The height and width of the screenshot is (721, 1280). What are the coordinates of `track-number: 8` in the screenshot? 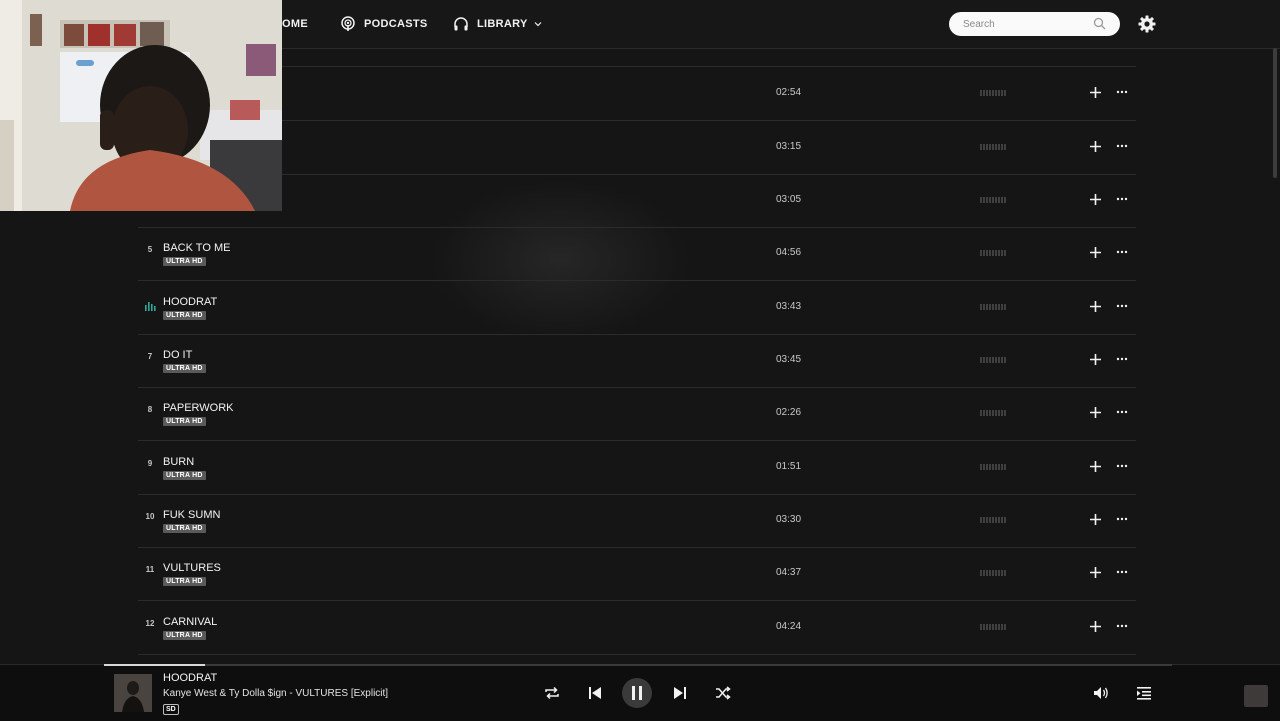 It's located at (150, 409).